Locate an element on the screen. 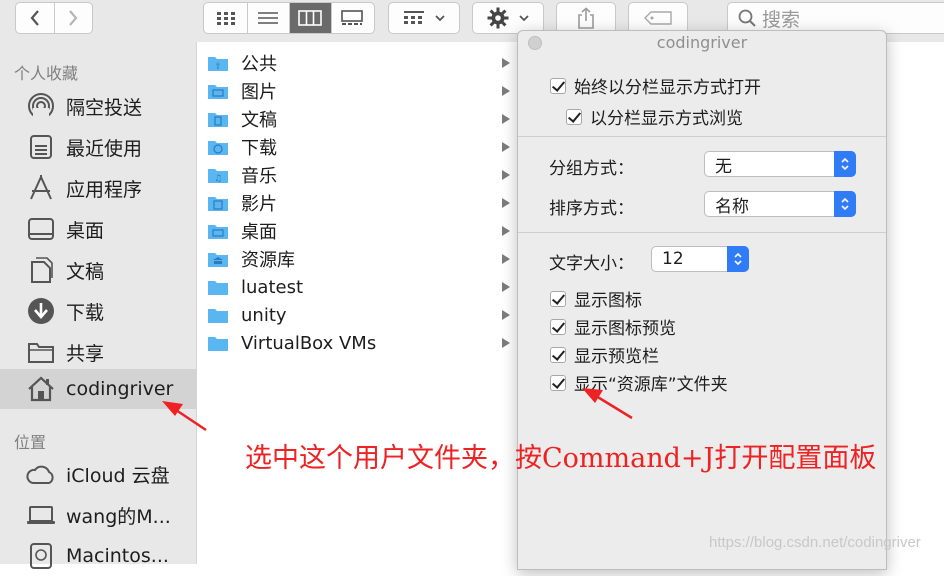 Image resolution: width=944 pixels, height=576 pixels. arrow-to-library-option is located at coordinates (607, 404).